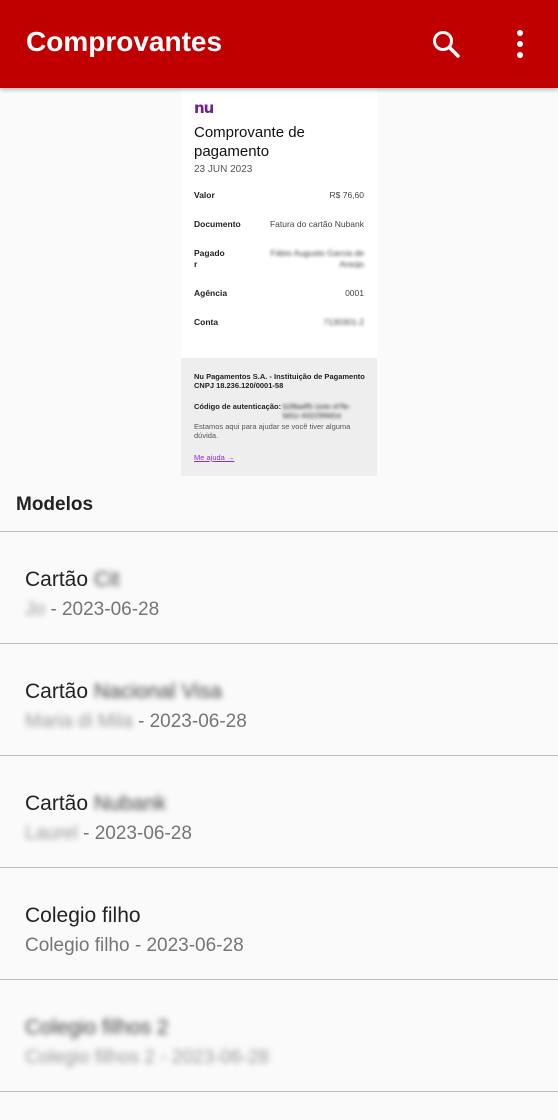  Describe the element at coordinates (279, 1091) in the screenshot. I see `divider` at that location.